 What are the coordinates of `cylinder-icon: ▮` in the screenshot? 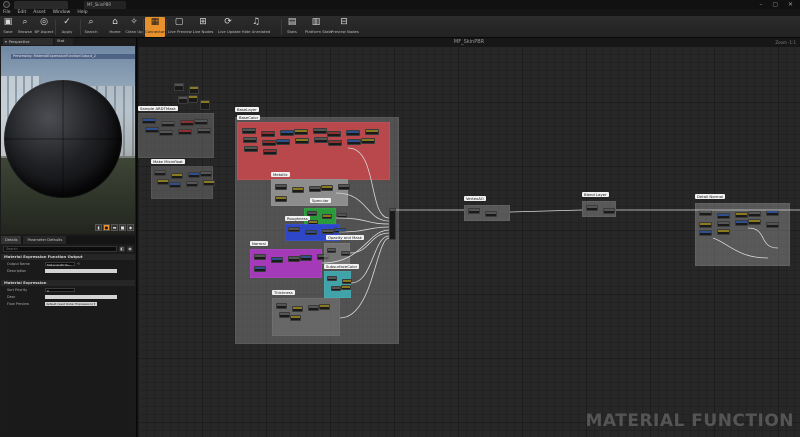 It's located at (98, 227).